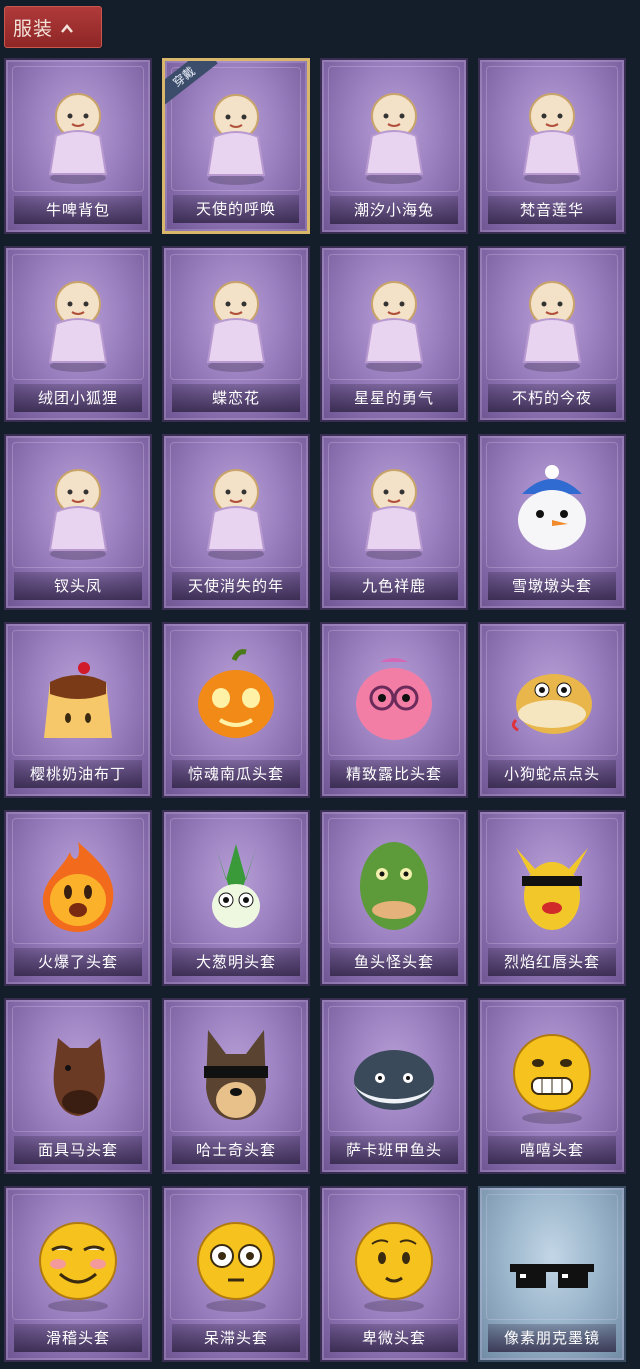  What do you see at coordinates (394, 133) in the screenshot?
I see `sea-bunny-icon` at bounding box center [394, 133].